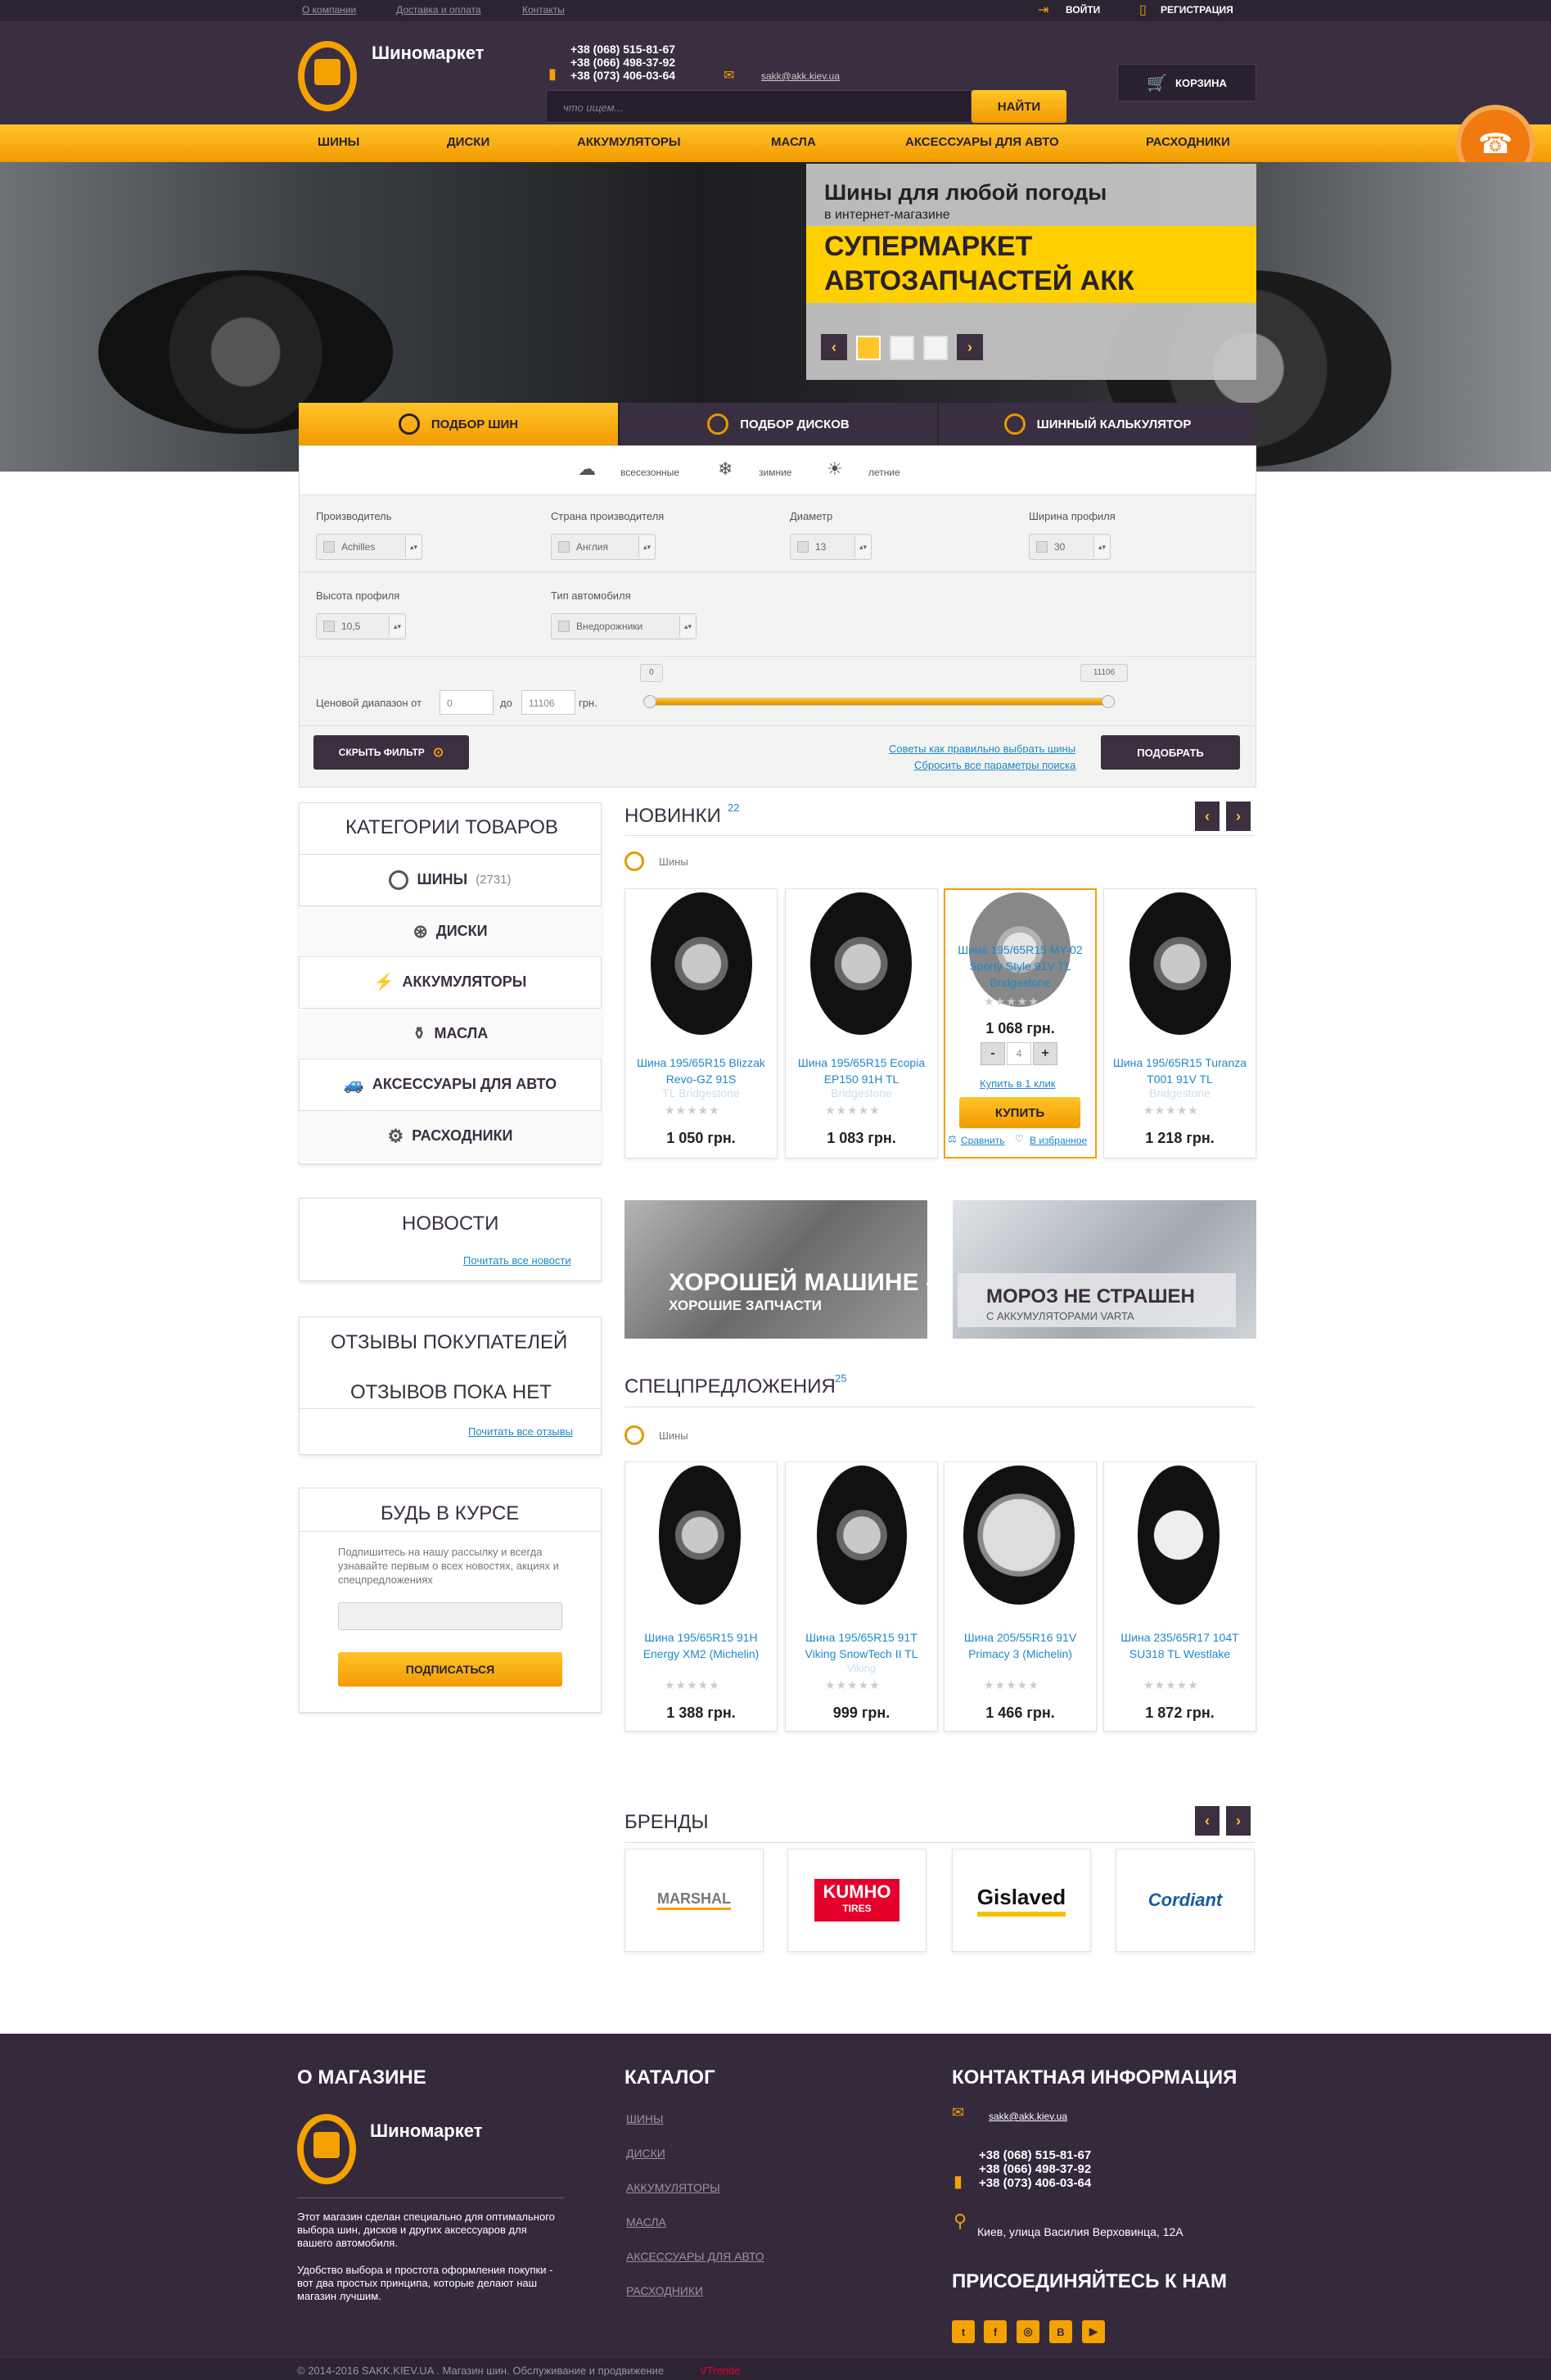 The width and height of the screenshot is (1551, 2380). What do you see at coordinates (861, 1645) in the screenshot?
I see `product-name: Шина 195/65R15 91T Viking SnowTech II TL` at bounding box center [861, 1645].